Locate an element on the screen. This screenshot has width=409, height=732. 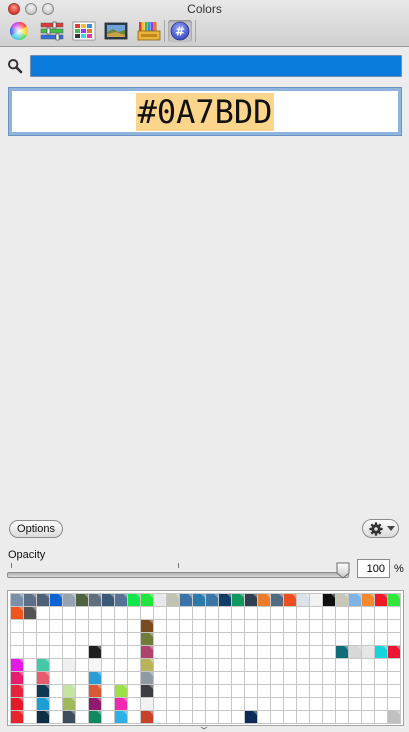
opacity-value-field is located at coordinates (373, 568).